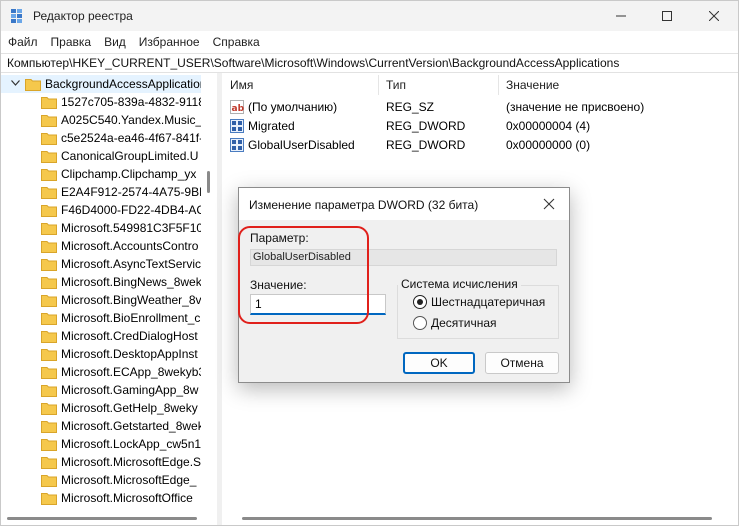 Image resolution: width=739 pixels, height=526 pixels. Describe the element at coordinates (575, 107) in the screenshot. I see `value-data: (значение не присвоено)` at that location.